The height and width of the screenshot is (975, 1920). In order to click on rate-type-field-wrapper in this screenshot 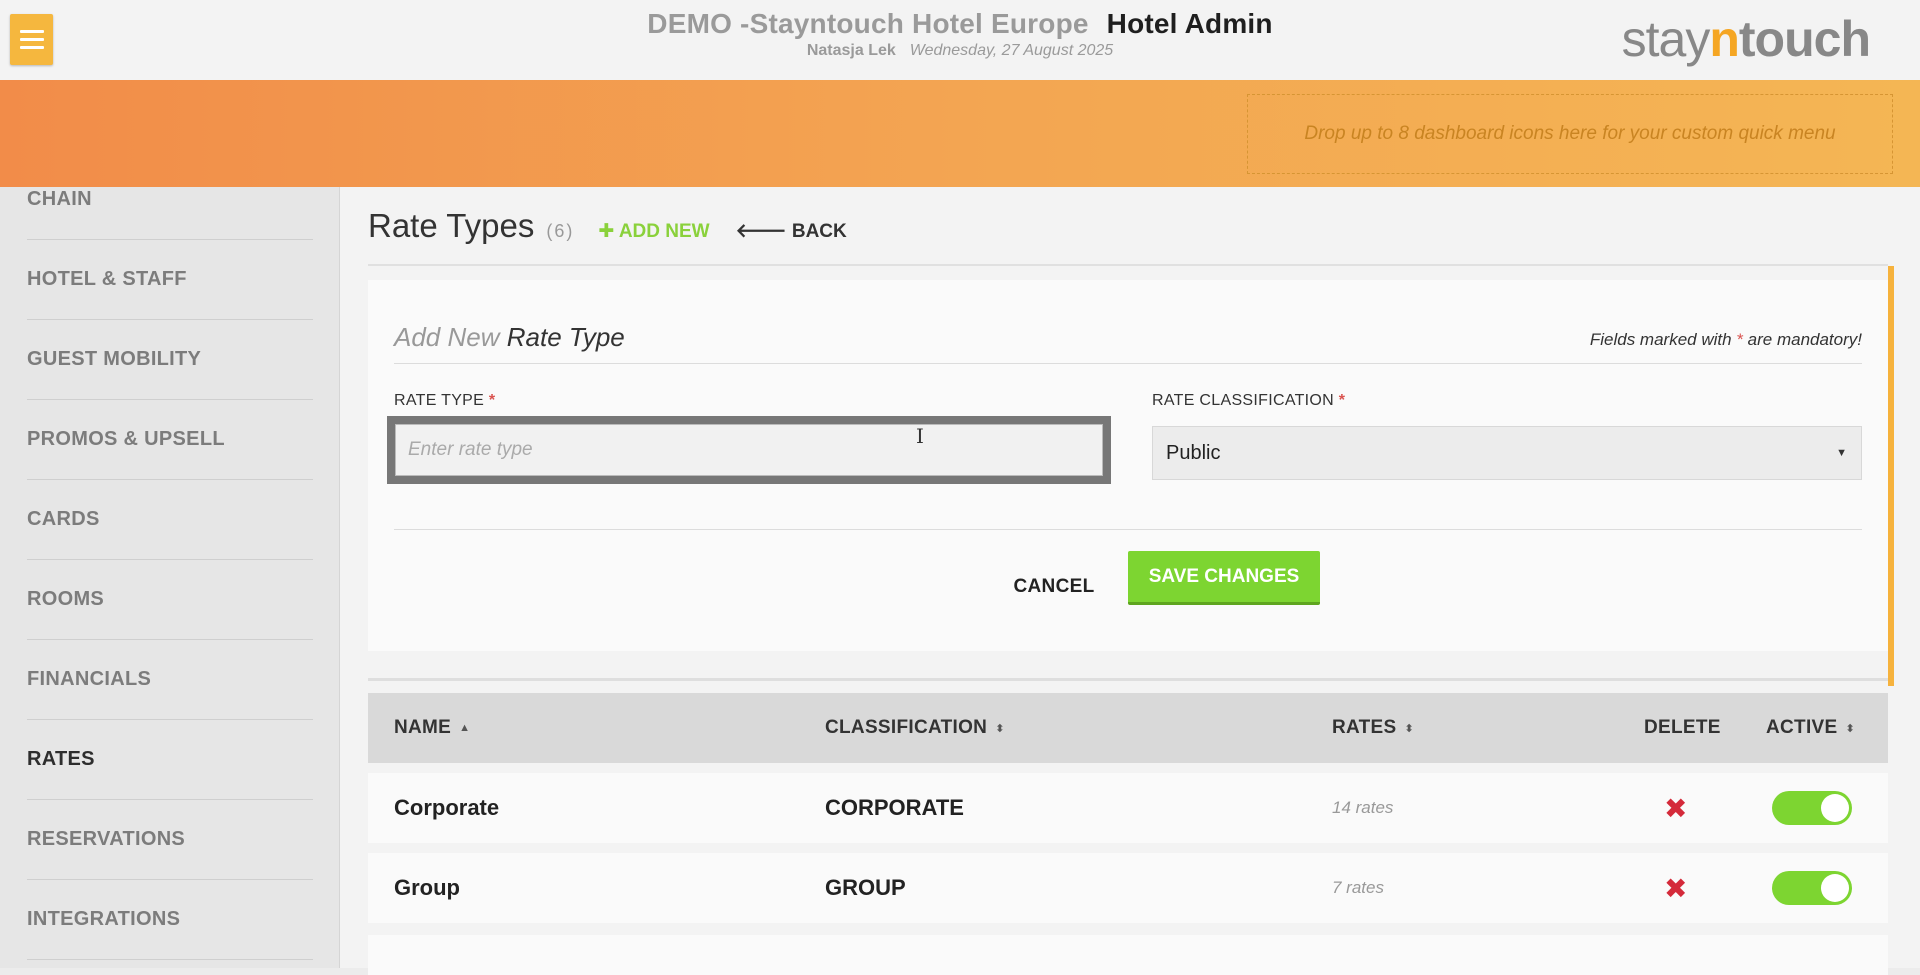, I will do `click(749, 450)`.